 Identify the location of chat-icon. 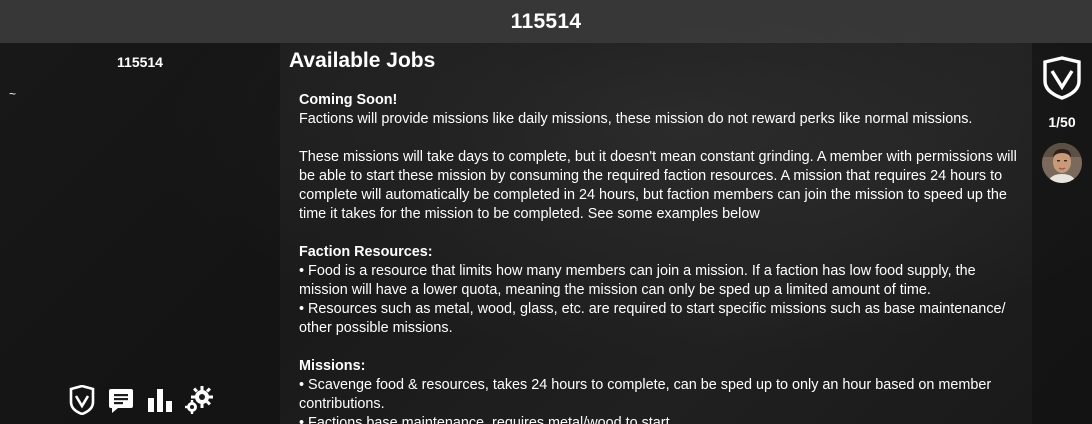
(121, 401).